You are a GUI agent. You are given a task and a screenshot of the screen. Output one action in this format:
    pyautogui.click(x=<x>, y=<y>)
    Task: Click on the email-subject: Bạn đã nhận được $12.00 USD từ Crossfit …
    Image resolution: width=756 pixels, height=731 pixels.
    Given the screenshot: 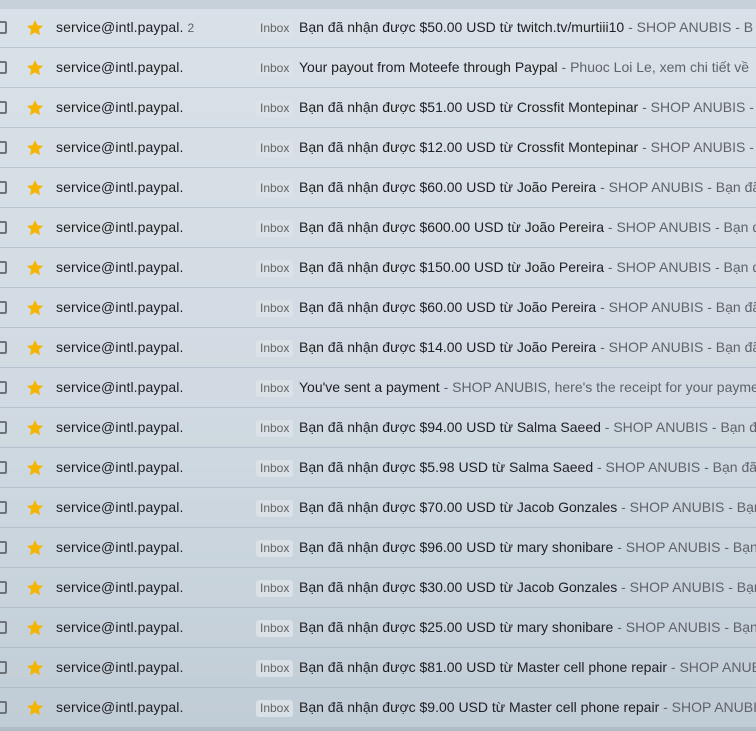 What is the action you would take?
    pyautogui.click(x=469, y=147)
    